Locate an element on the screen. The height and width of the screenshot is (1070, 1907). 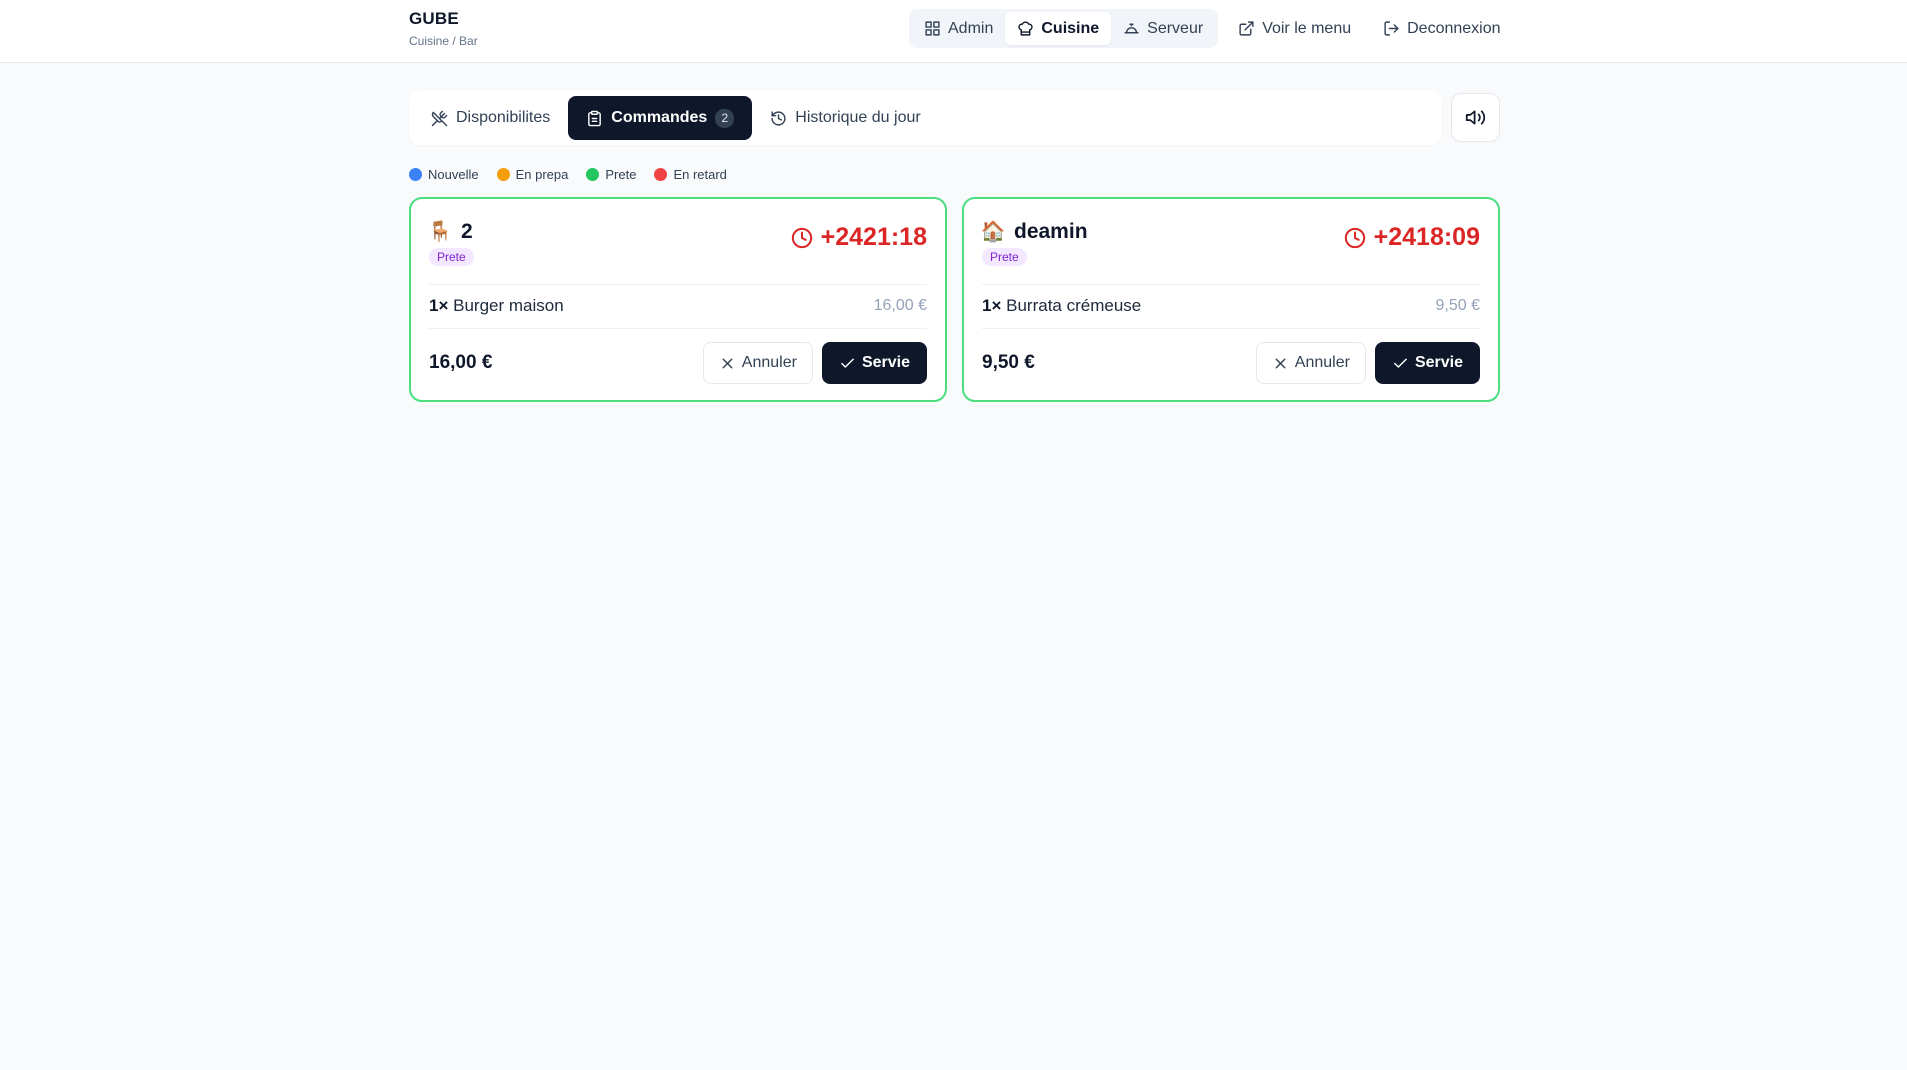
utensils-crossed-icon is located at coordinates (439, 118).